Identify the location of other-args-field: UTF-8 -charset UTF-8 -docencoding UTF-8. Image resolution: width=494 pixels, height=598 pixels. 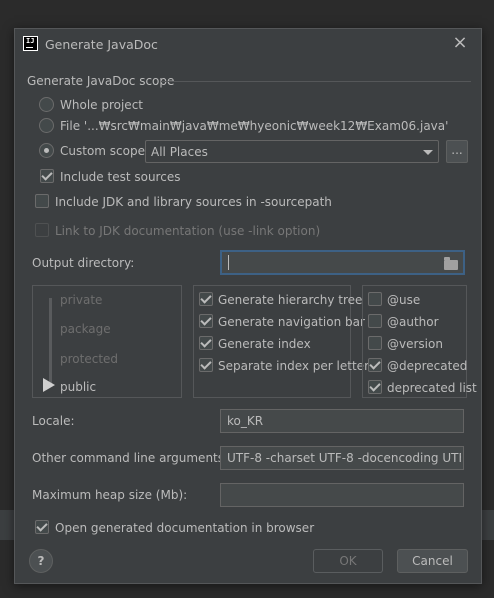
(342, 458).